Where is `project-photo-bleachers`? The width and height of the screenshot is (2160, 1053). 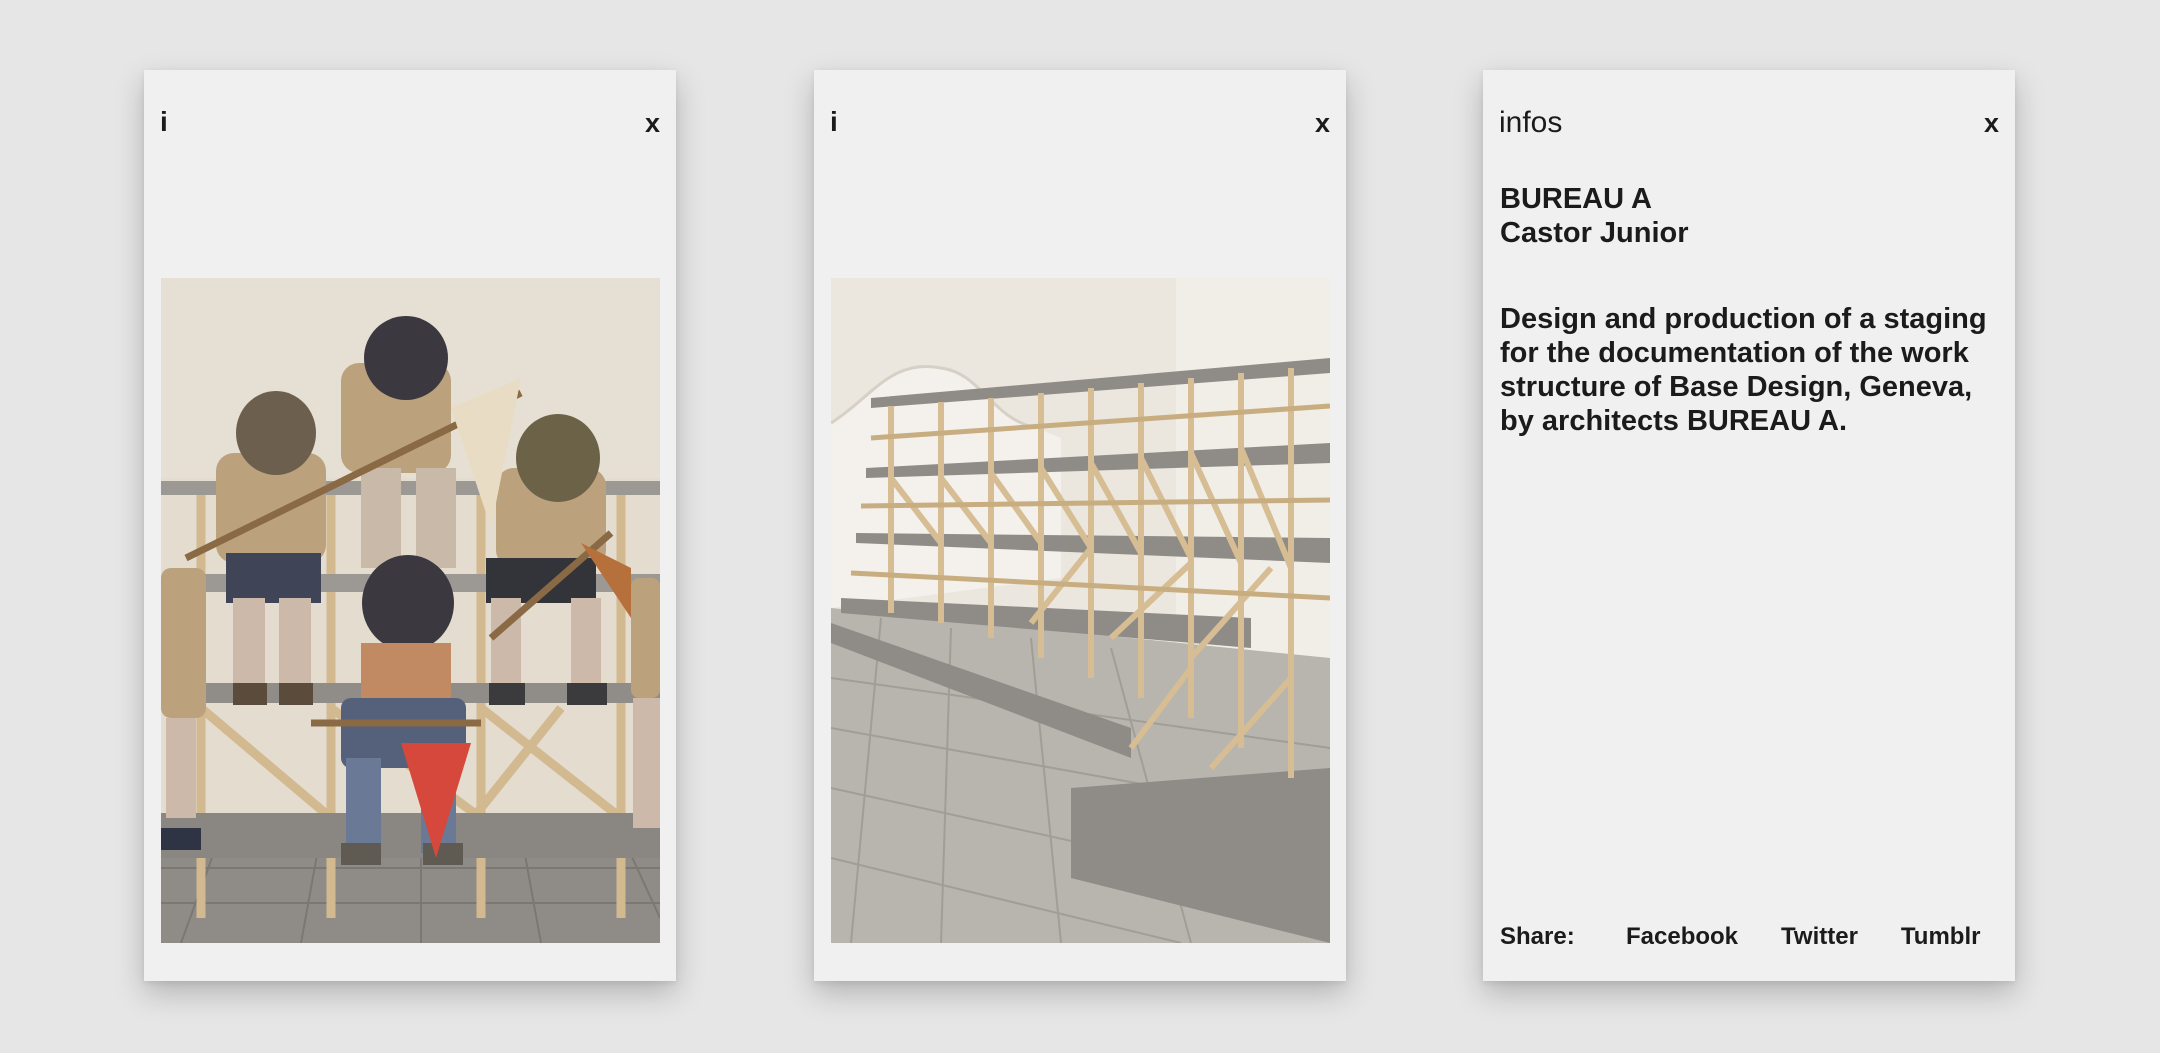 project-photo-bleachers is located at coordinates (1080, 610).